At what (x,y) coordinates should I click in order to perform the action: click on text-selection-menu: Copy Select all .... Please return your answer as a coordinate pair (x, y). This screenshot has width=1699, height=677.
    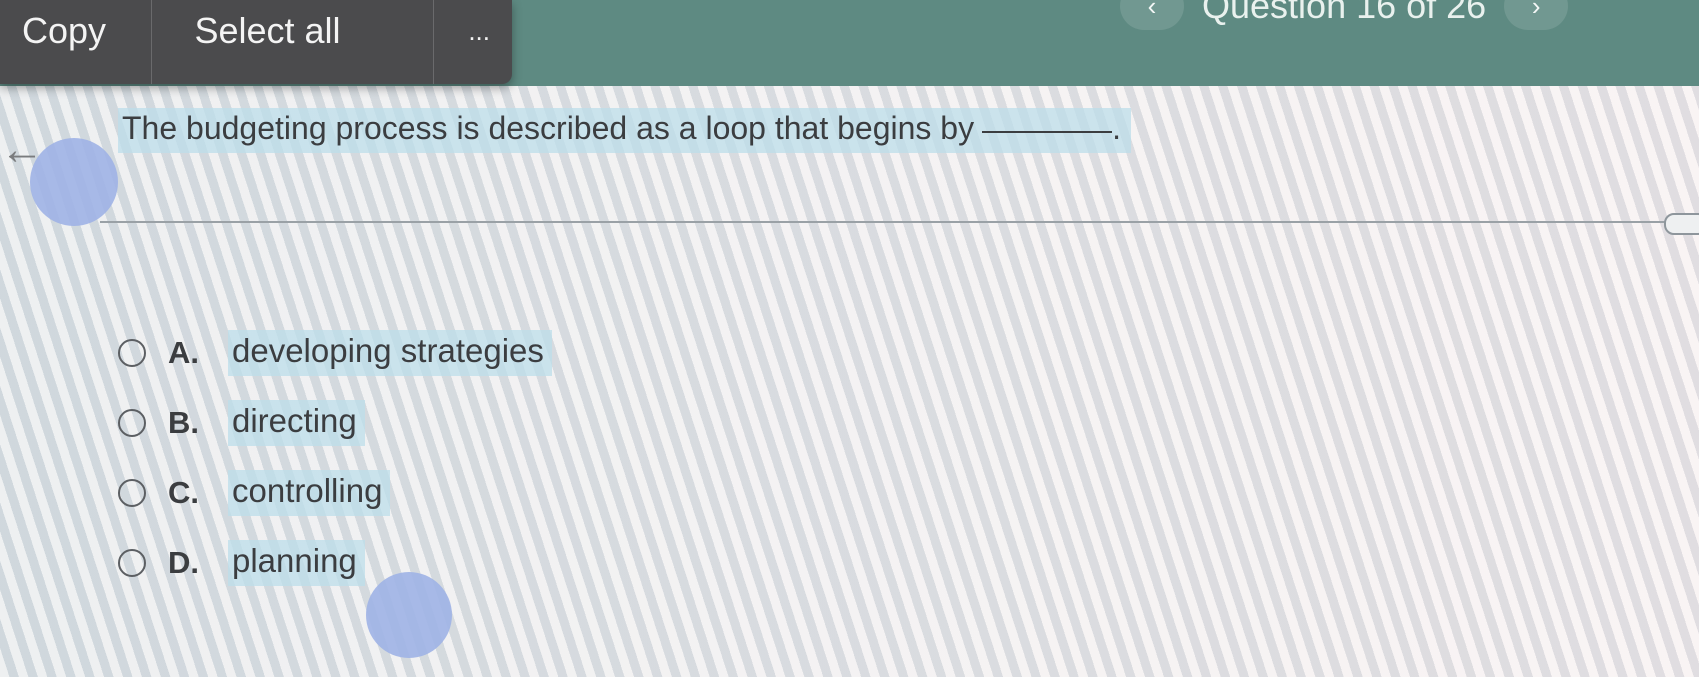
    Looking at the image, I should click on (256, 42).